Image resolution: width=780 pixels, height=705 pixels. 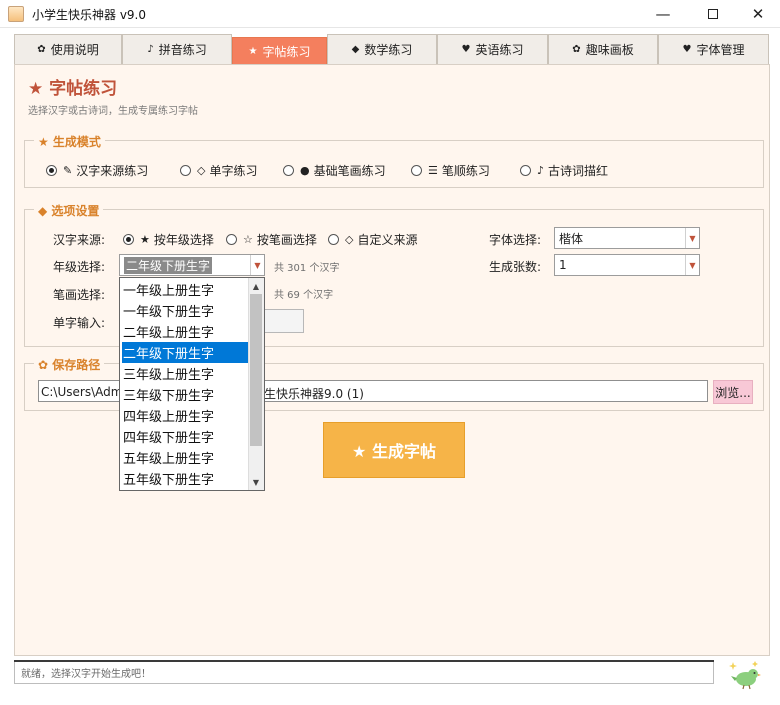 I want to click on maximize-button, so click(x=713, y=14).